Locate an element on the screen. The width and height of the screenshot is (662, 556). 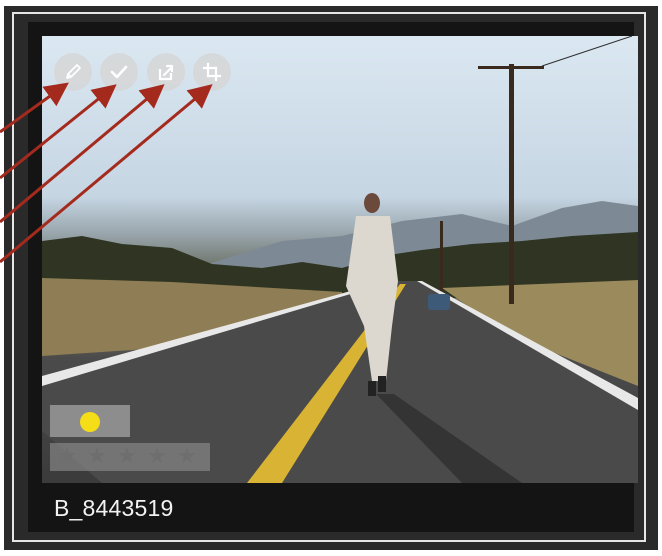
arrow-to-export is located at coordinates (82, 154).